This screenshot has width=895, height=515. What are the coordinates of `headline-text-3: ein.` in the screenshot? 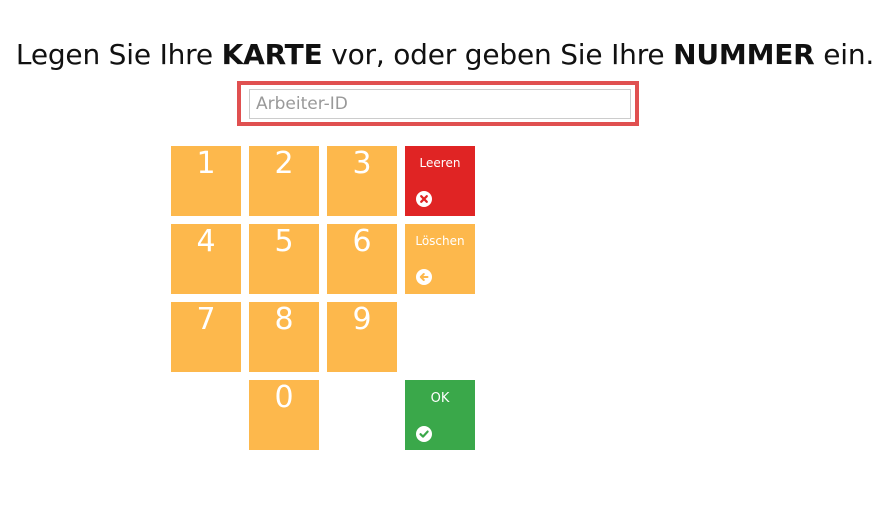 It's located at (844, 54).